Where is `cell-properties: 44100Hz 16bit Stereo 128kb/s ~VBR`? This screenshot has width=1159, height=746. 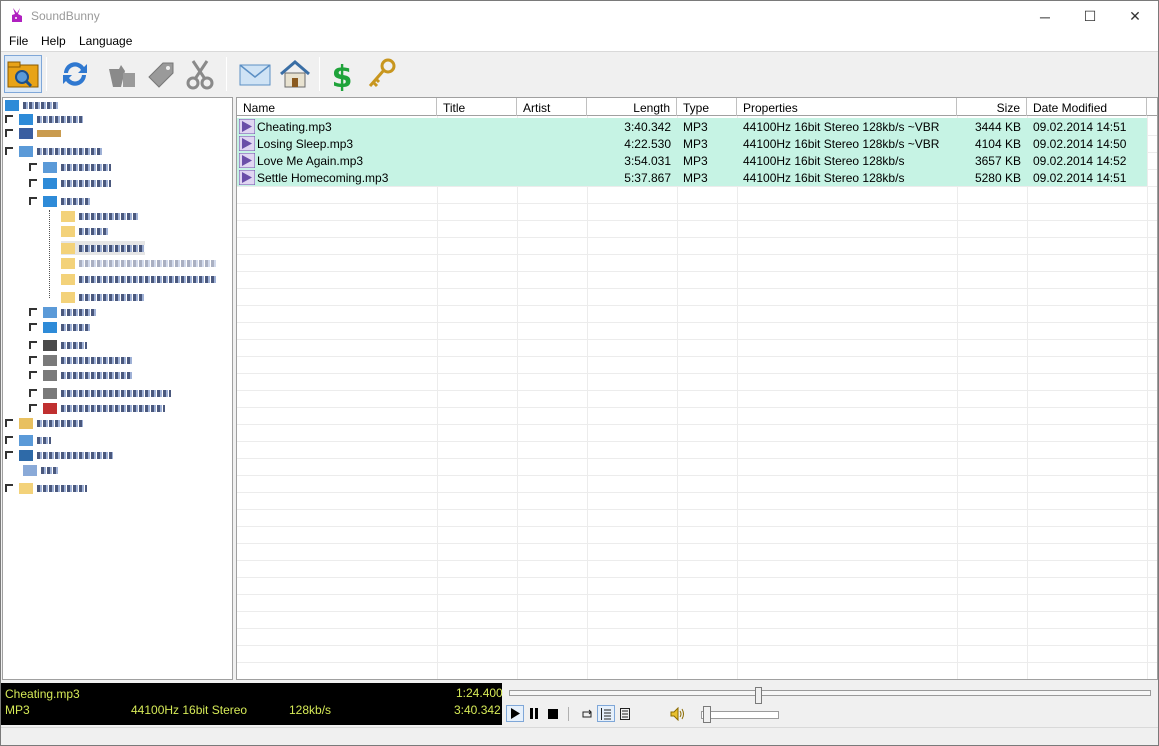 cell-properties: 44100Hz 16bit Stereo 128kb/s ~VBR is located at coordinates (841, 144).